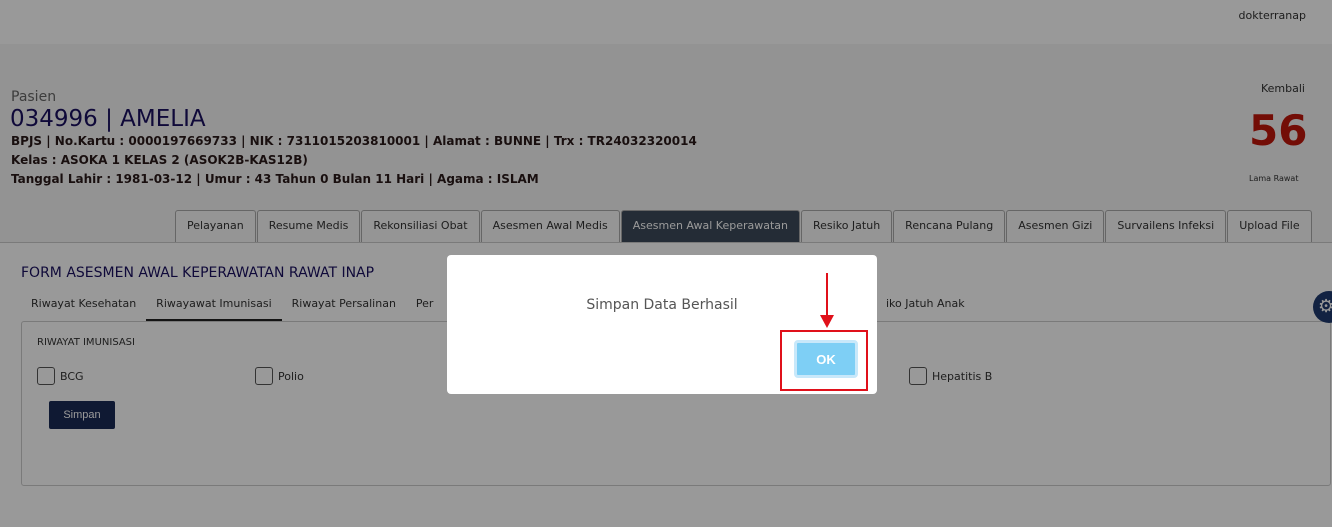  Describe the element at coordinates (662, 324) in the screenshot. I see `success-dialog: Simpan Data Berhasil OK` at that location.